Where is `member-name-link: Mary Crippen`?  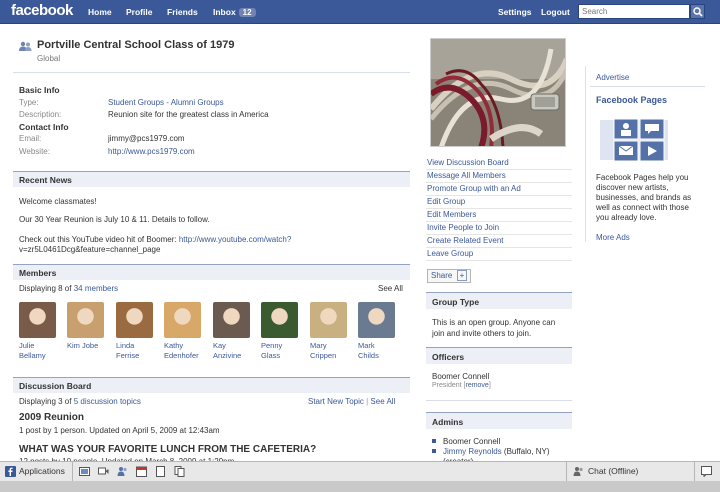 member-name-link: Mary Crippen is located at coordinates (330, 351).